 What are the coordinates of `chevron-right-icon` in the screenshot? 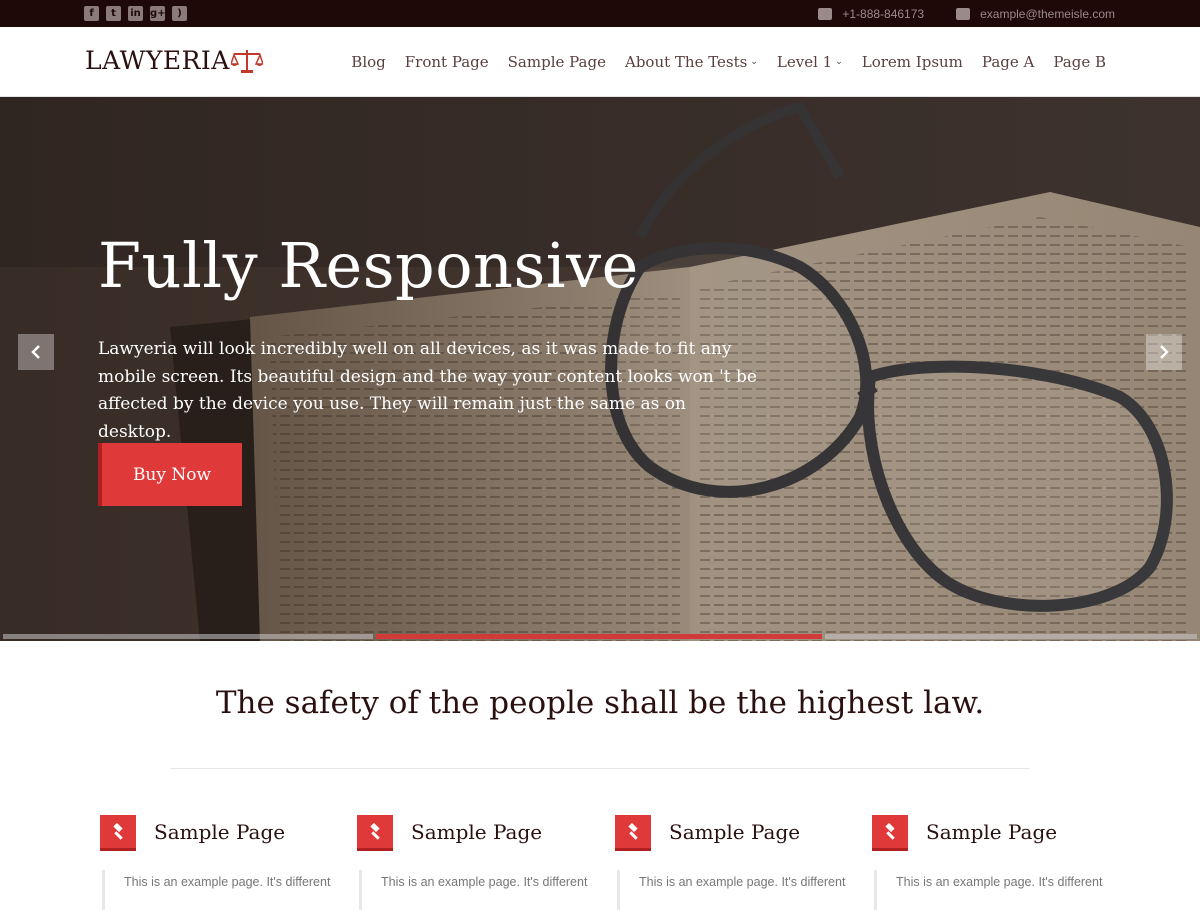 It's located at (1164, 352).